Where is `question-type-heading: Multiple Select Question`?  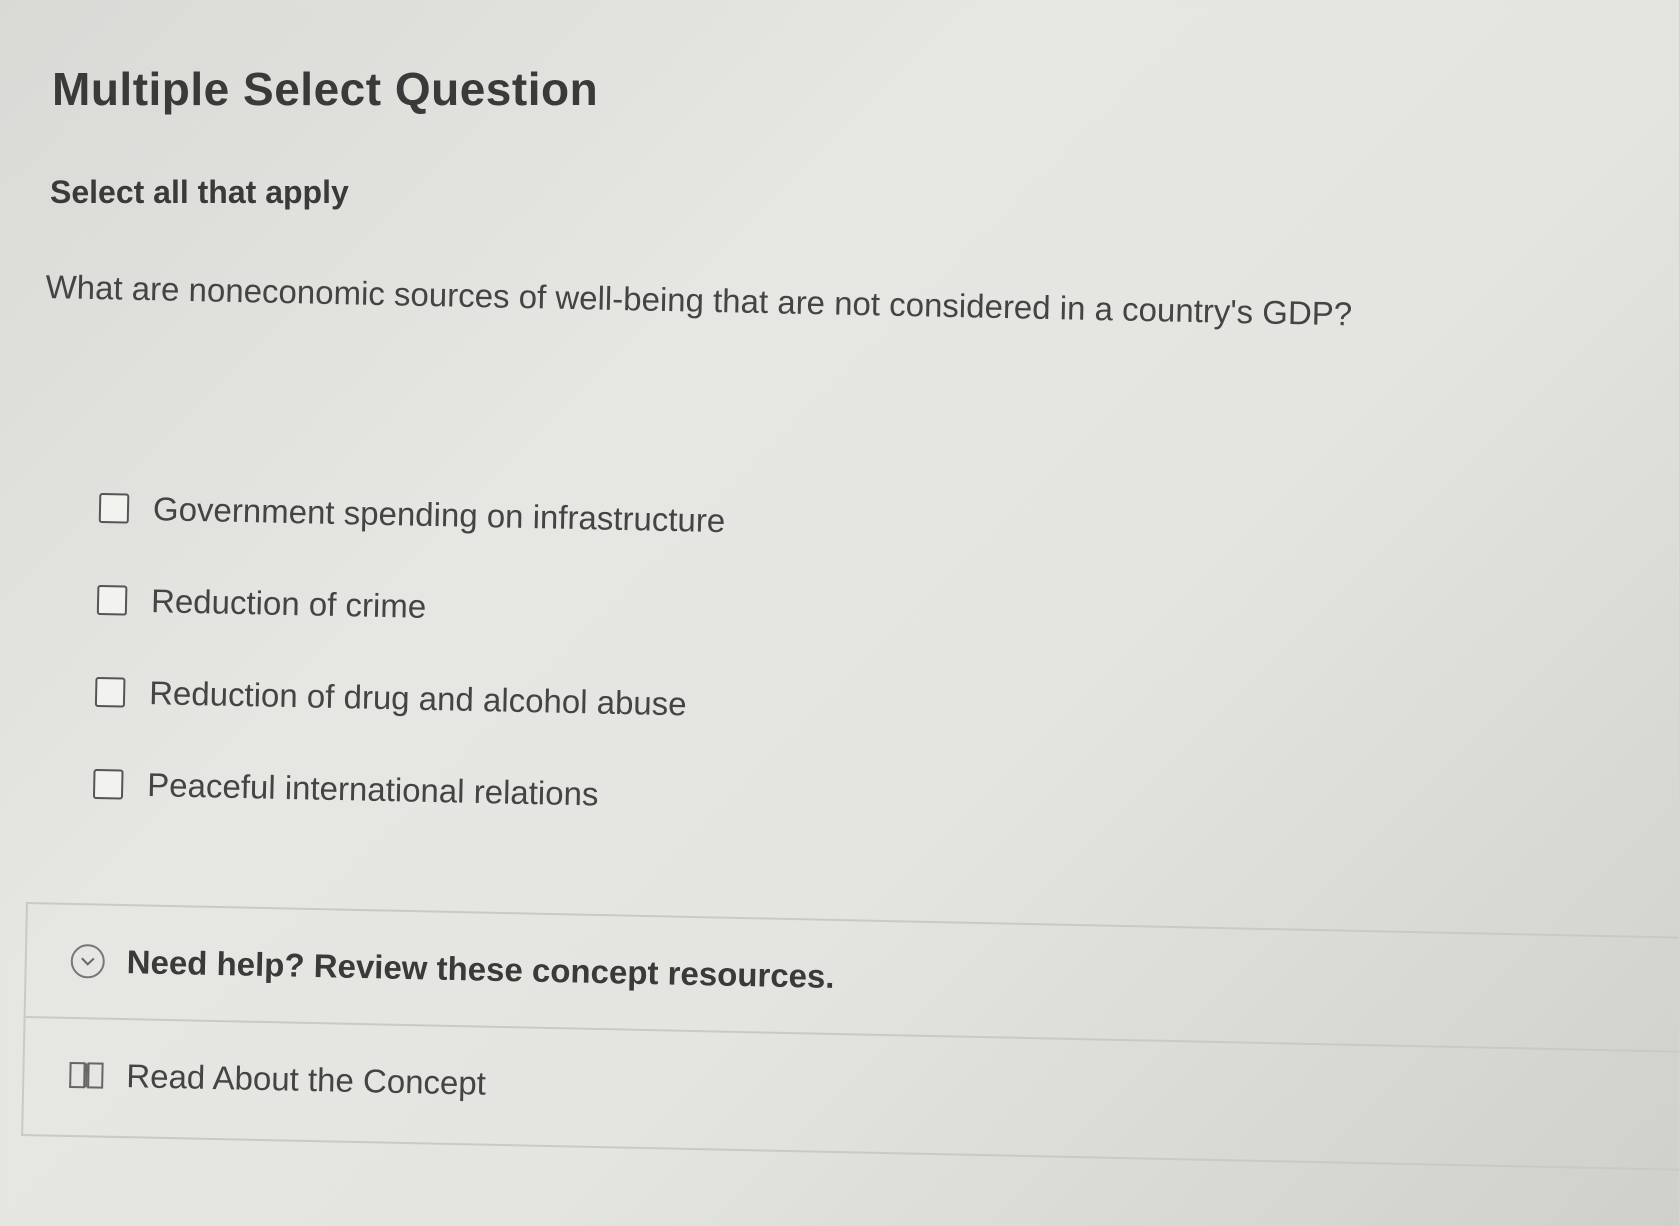
question-type-heading: Multiple Select Question is located at coordinates (325, 89).